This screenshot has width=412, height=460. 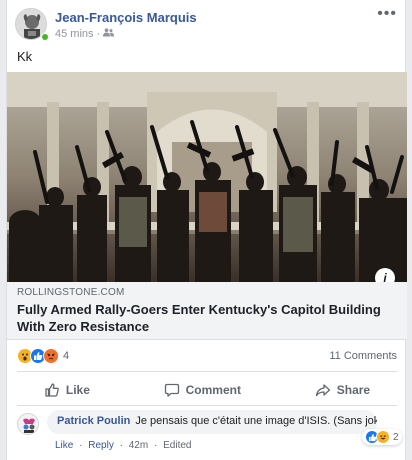 I want to click on link-domain: ROLLINGSTONE.COM, so click(x=71, y=292).